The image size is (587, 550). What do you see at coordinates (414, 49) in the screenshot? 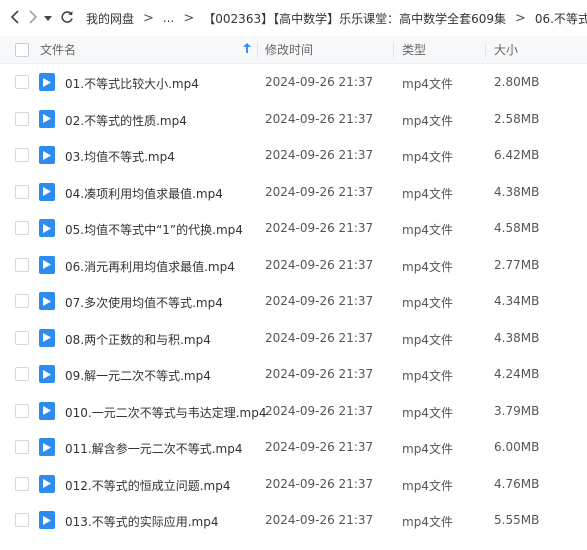
I see `column-header-type: 类型` at bounding box center [414, 49].